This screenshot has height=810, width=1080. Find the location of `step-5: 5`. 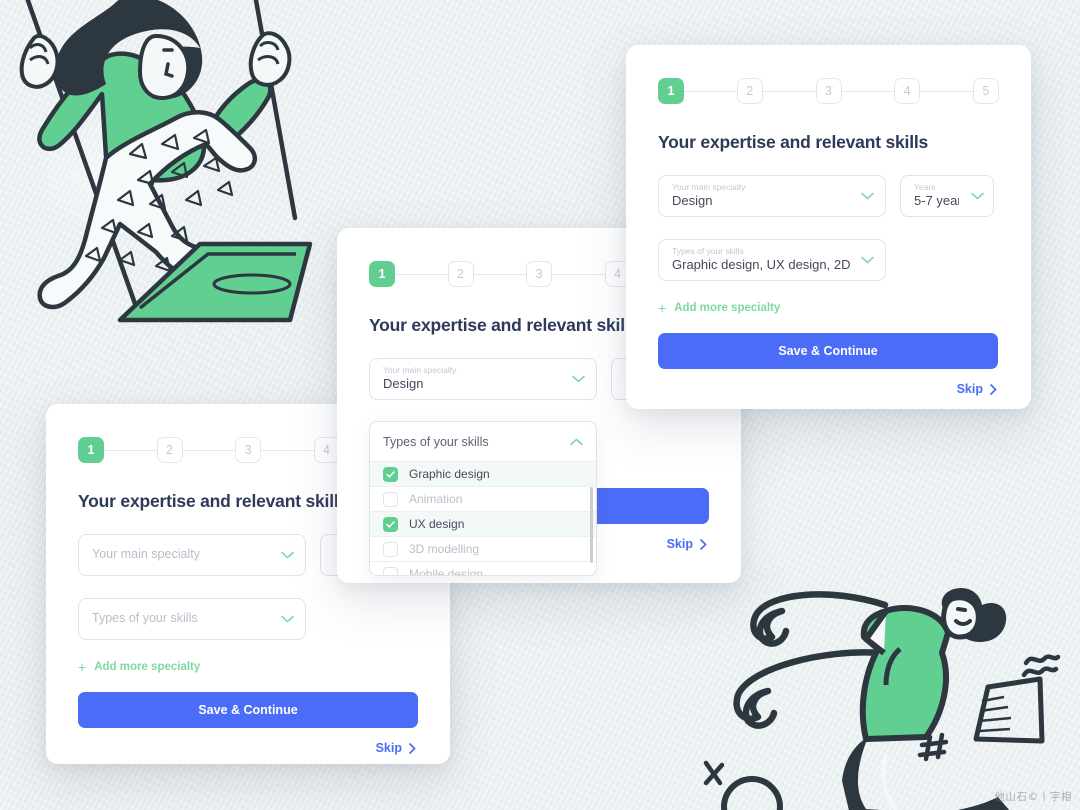

step-5: 5 is located at coordinates (986, 91).